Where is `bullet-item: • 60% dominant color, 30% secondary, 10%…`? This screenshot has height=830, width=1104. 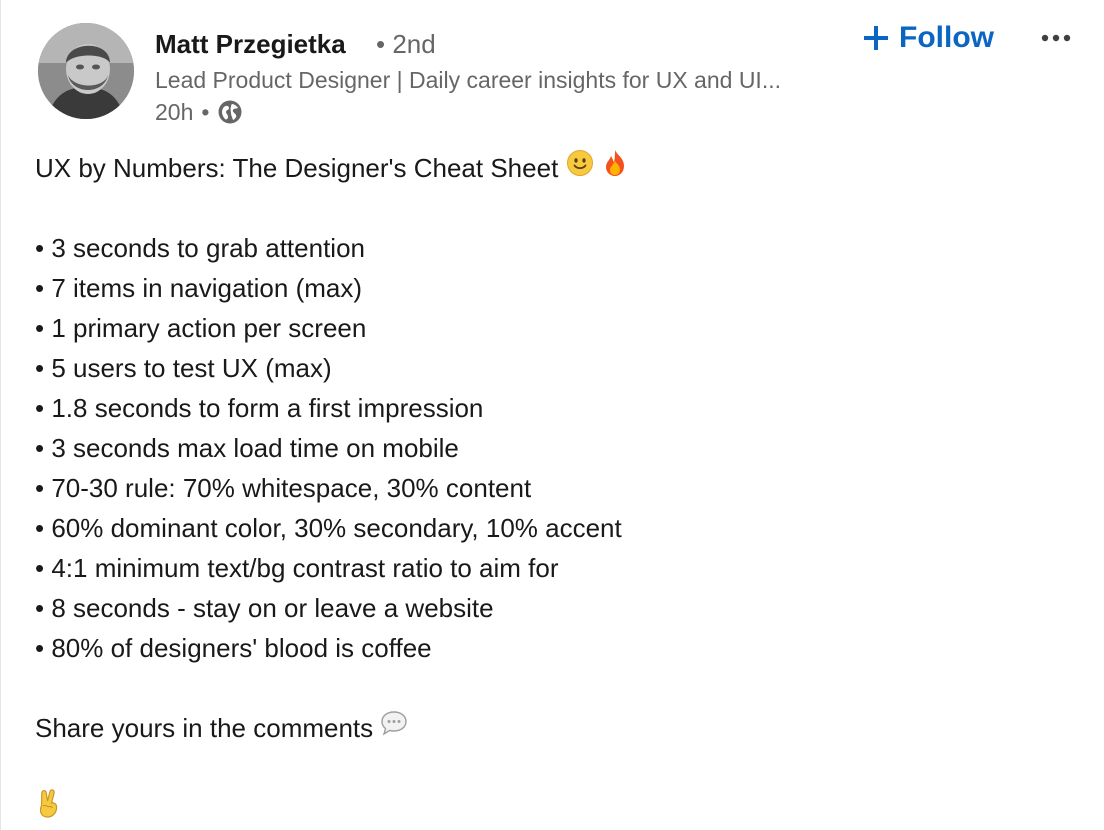 bullet-item: • 60% dominant color, 30% secondary, 10%… is located at coordinates (328, 528).